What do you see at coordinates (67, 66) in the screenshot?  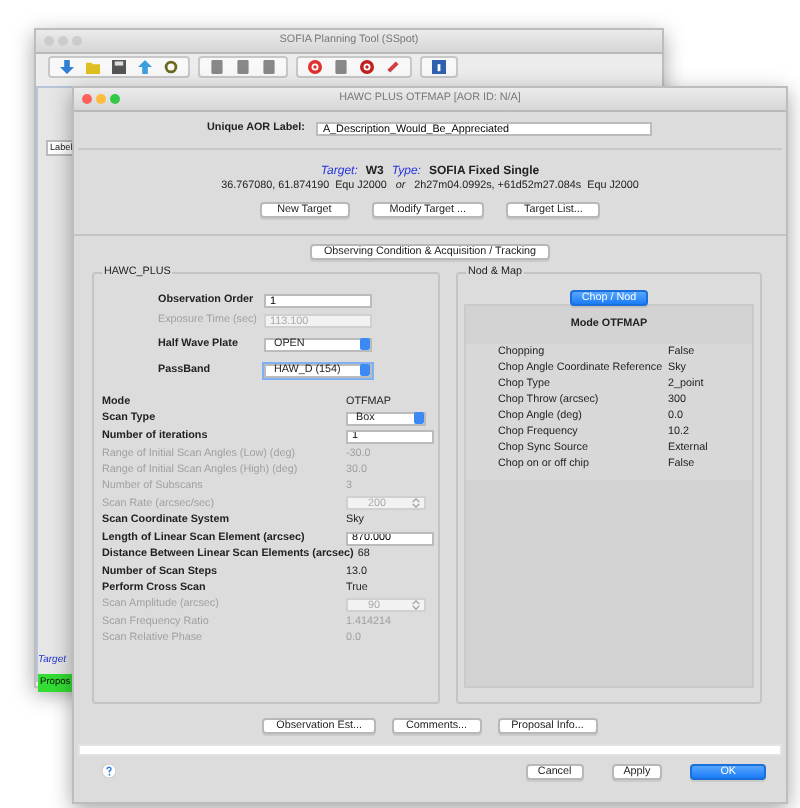 I see `arrow-down-icon` at bounding box center [67, 66].